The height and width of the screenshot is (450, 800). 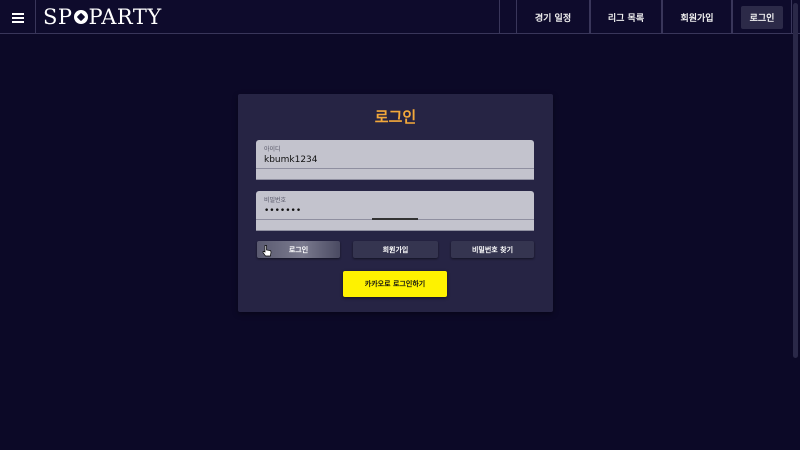 I want to click on nav-signup-label: 회원가입, so click(x=697, y=18).